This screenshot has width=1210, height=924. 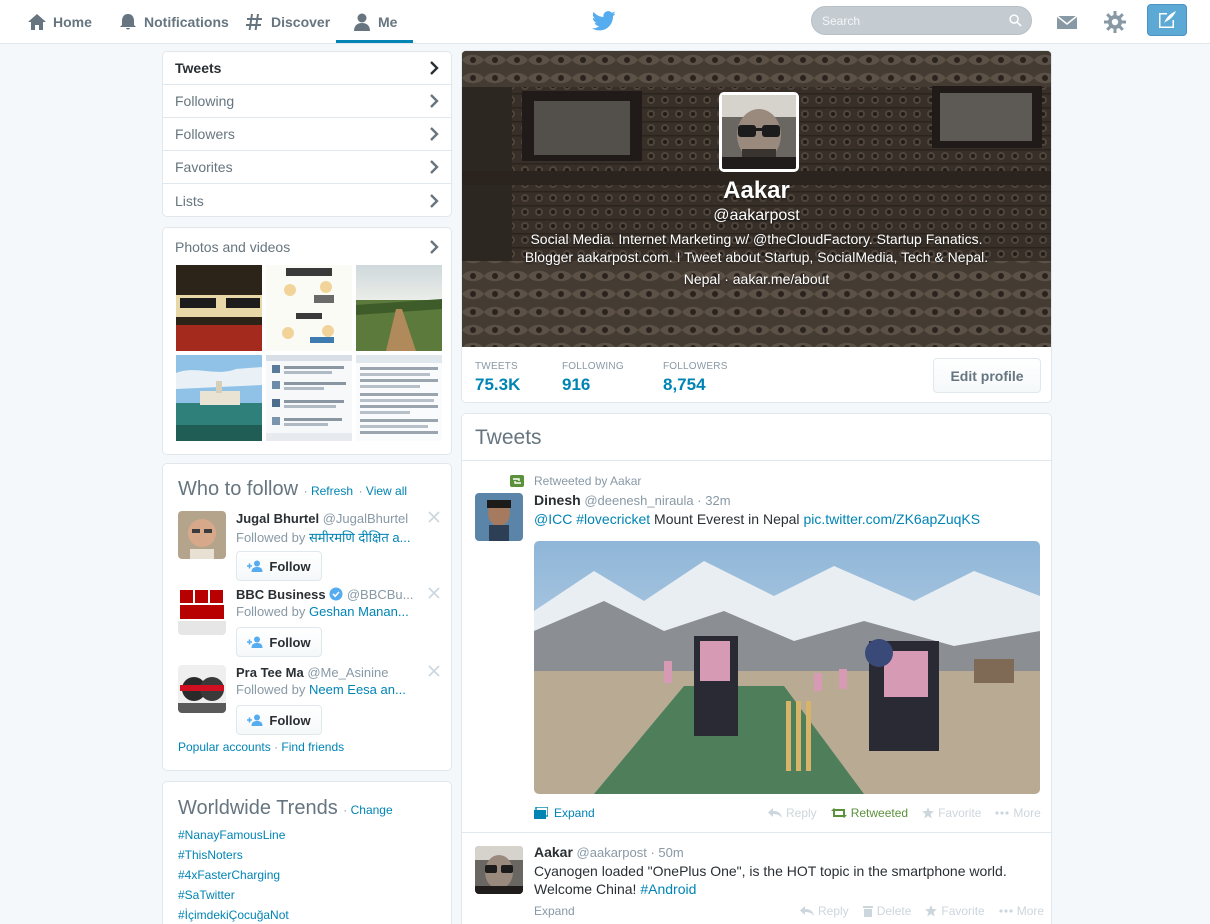 I want to click on trend-item: #İçimdekiÇocuğaNot, so click(x=233, y=915).